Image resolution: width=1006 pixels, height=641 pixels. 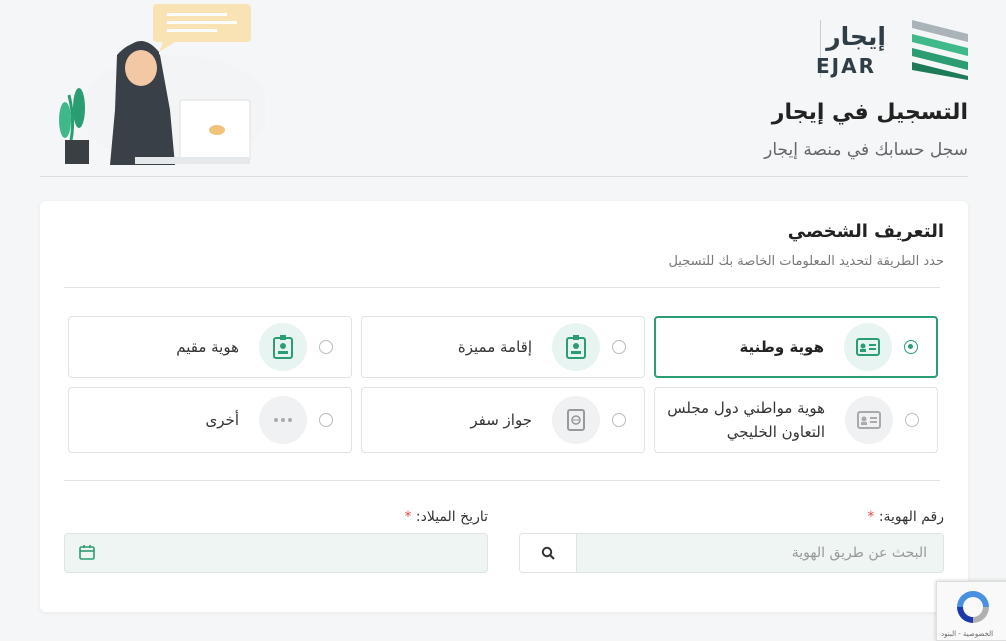 I want to click on section-title: التعريف الشخصي, so click(x=865, y=231).